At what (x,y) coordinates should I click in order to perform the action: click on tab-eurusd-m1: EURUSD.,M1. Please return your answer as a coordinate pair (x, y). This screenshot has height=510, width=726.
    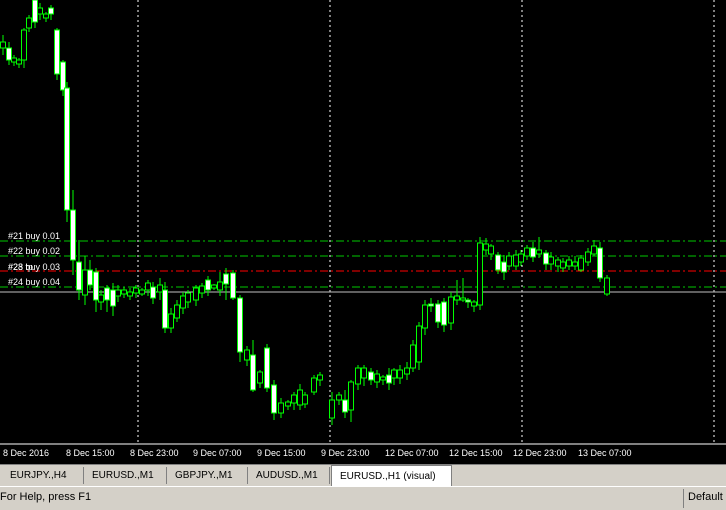
    Looking at the image, I should click on (125, 475).